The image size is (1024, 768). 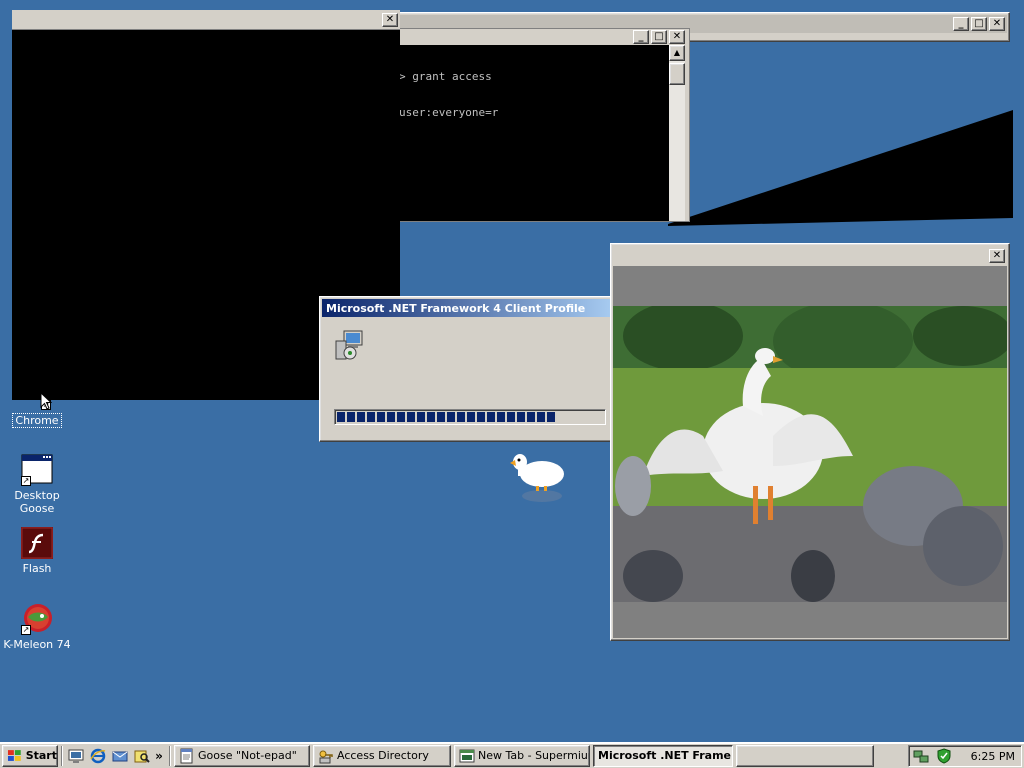 I want to click on console-line: user:everyone=r, so click(x=449, y=112).